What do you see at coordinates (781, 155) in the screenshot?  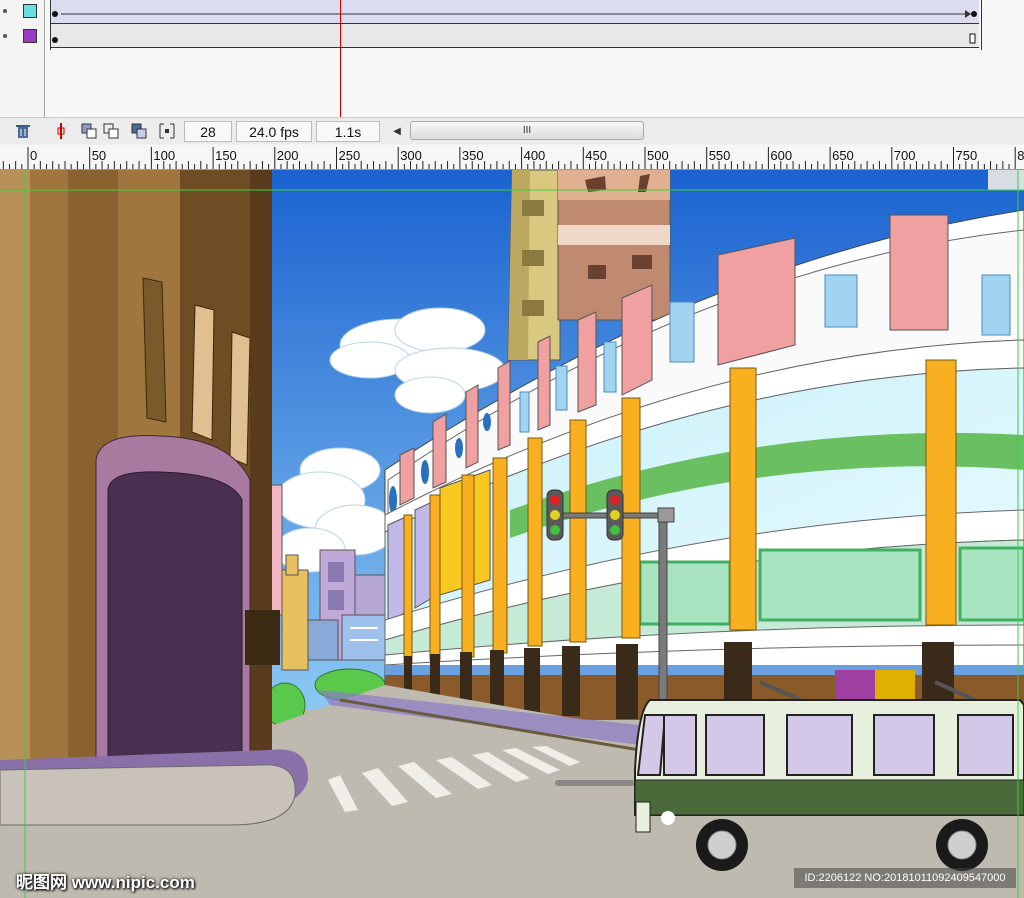 I see `ruler-label: 600` at bounding box center [781, 155].